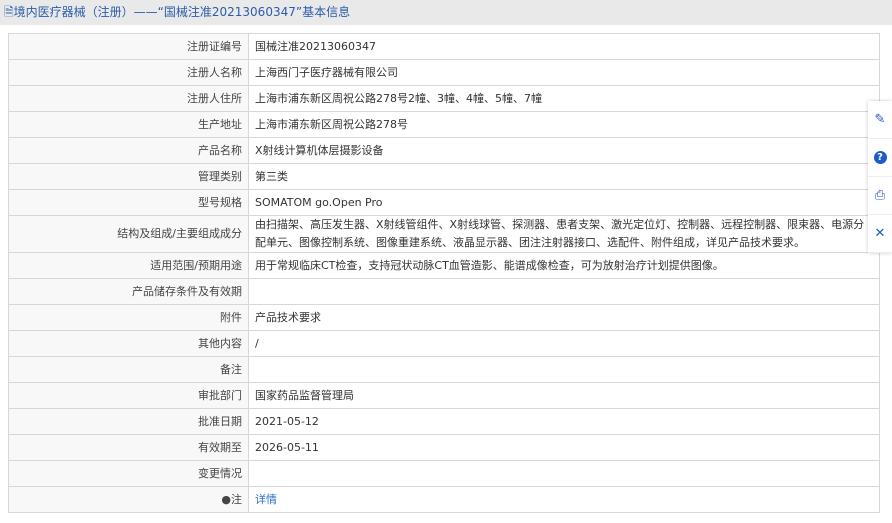 Image resolution: width=892 pixels, height=523 pixels. Describe the element at coordinates (128, 499) in the screenshot. I see `row-label: ●注` at that location.